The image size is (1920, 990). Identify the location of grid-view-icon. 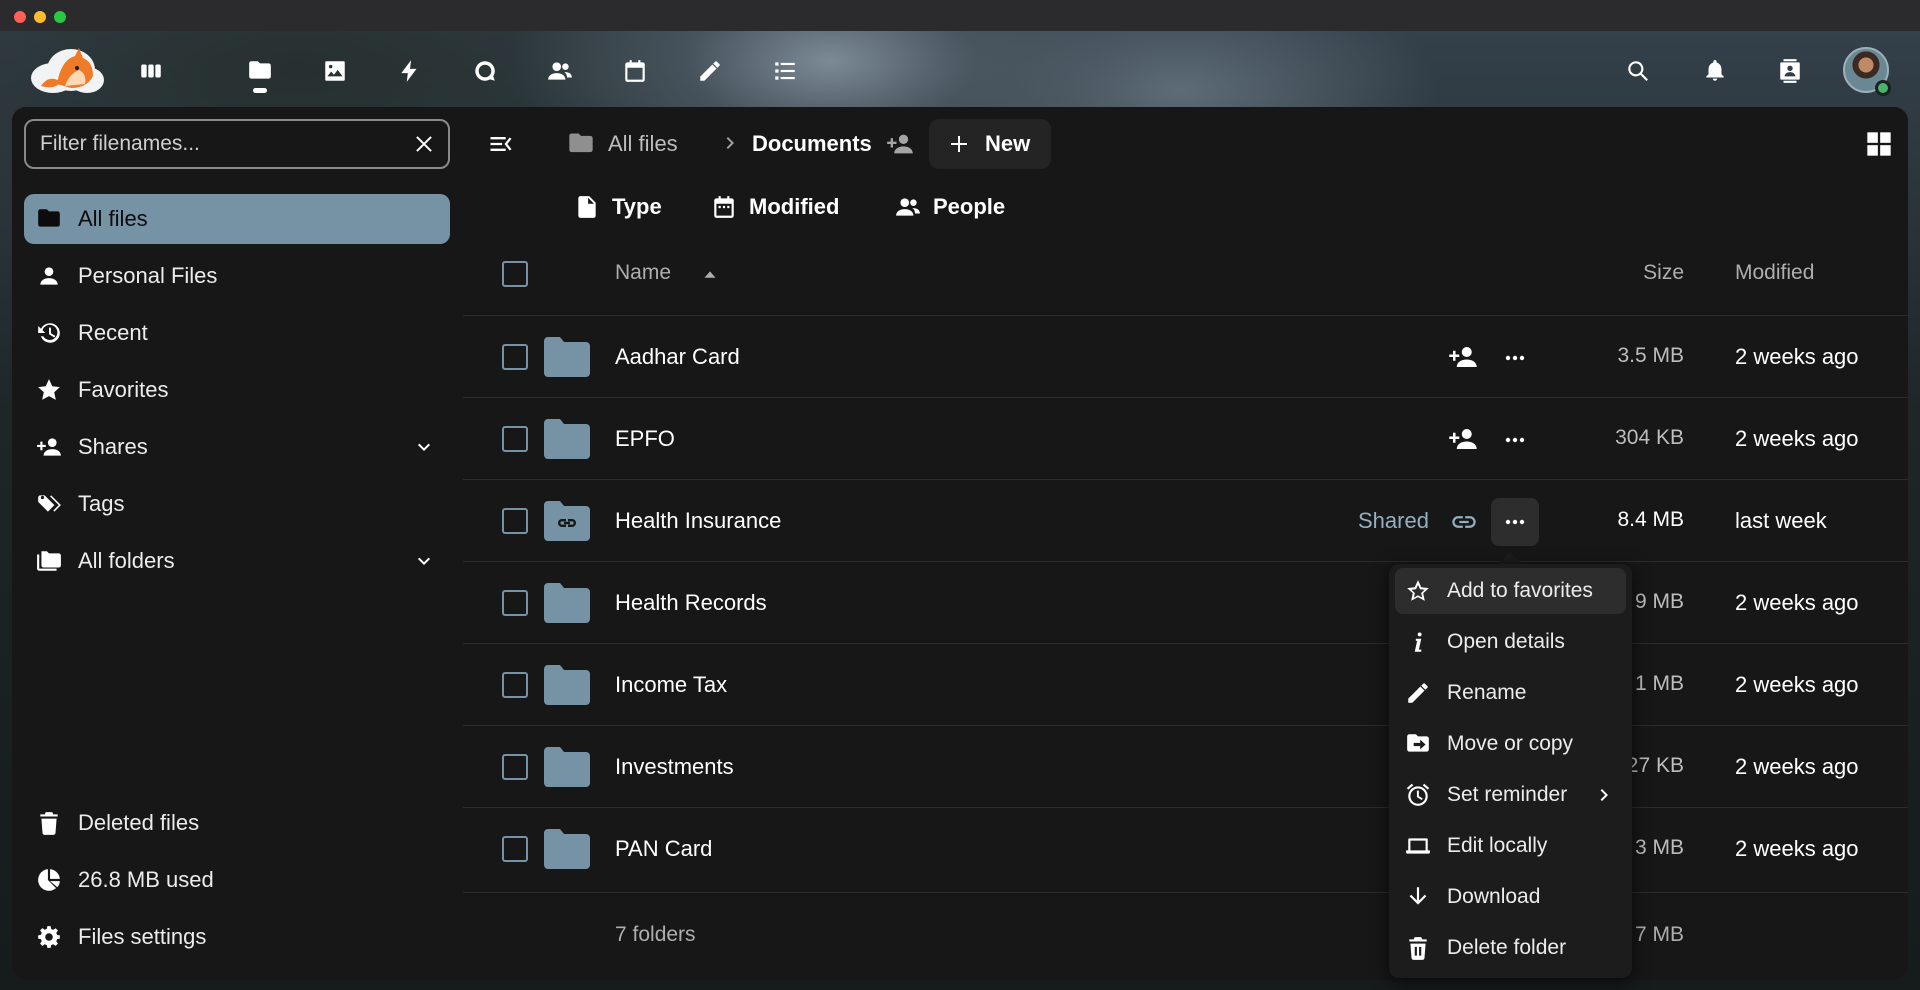
(1879, 144).